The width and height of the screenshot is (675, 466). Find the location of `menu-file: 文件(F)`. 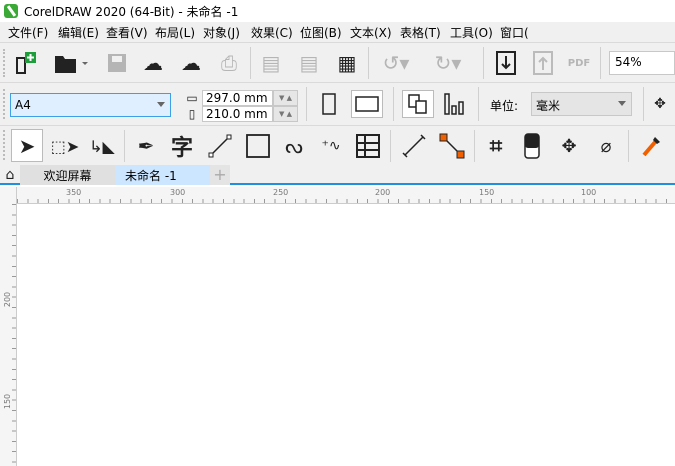

menu-file: 文件(F) is located at coordinates (28, 32).